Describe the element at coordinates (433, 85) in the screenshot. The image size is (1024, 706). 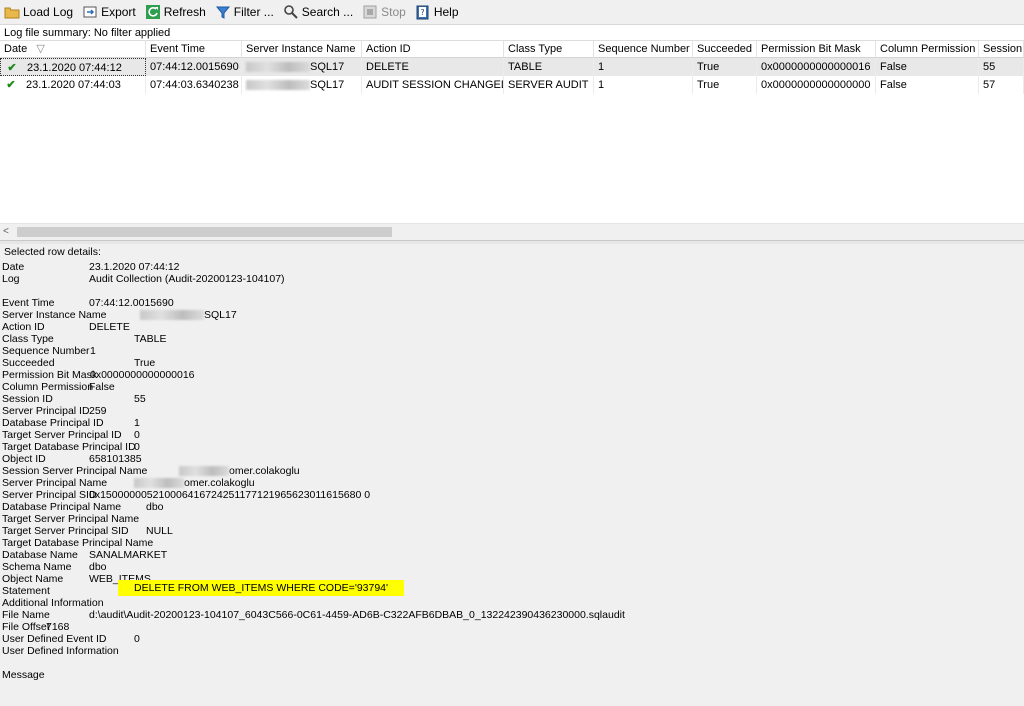
I see `table-cell-action-id: AUDIT SESSION CHANGED` at that location.